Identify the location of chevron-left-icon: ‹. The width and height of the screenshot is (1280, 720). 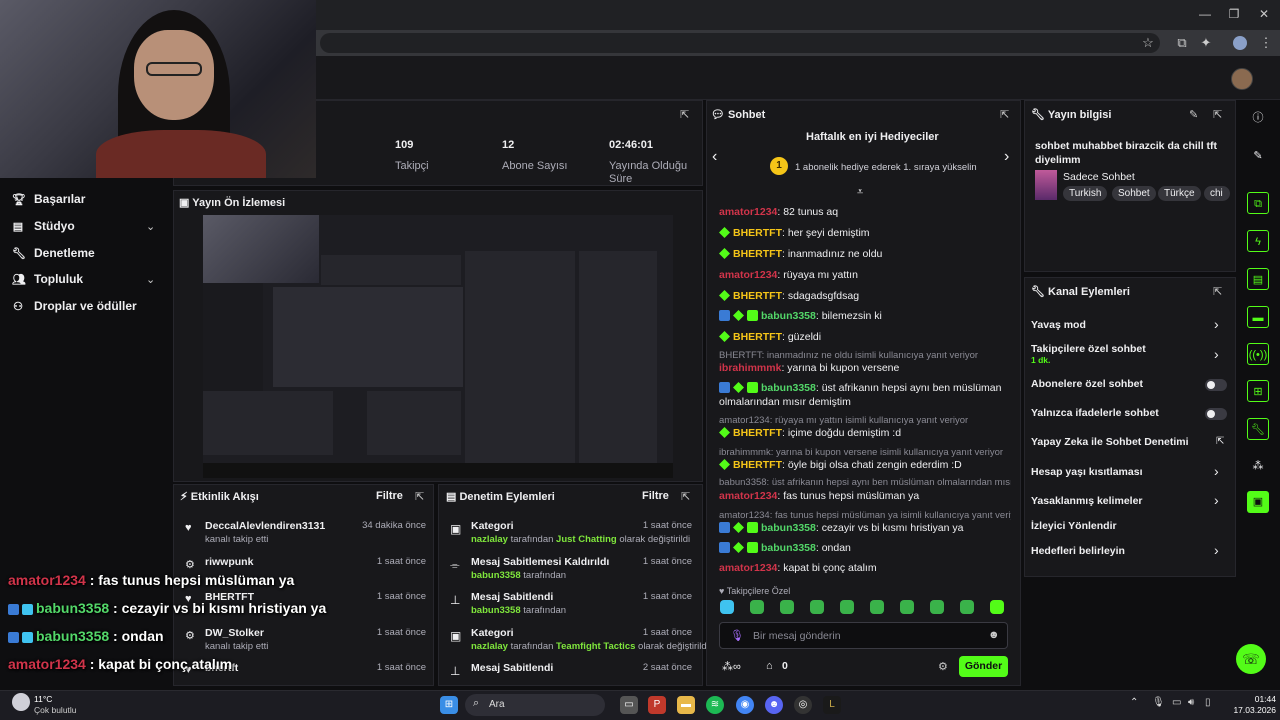
(714, 157).